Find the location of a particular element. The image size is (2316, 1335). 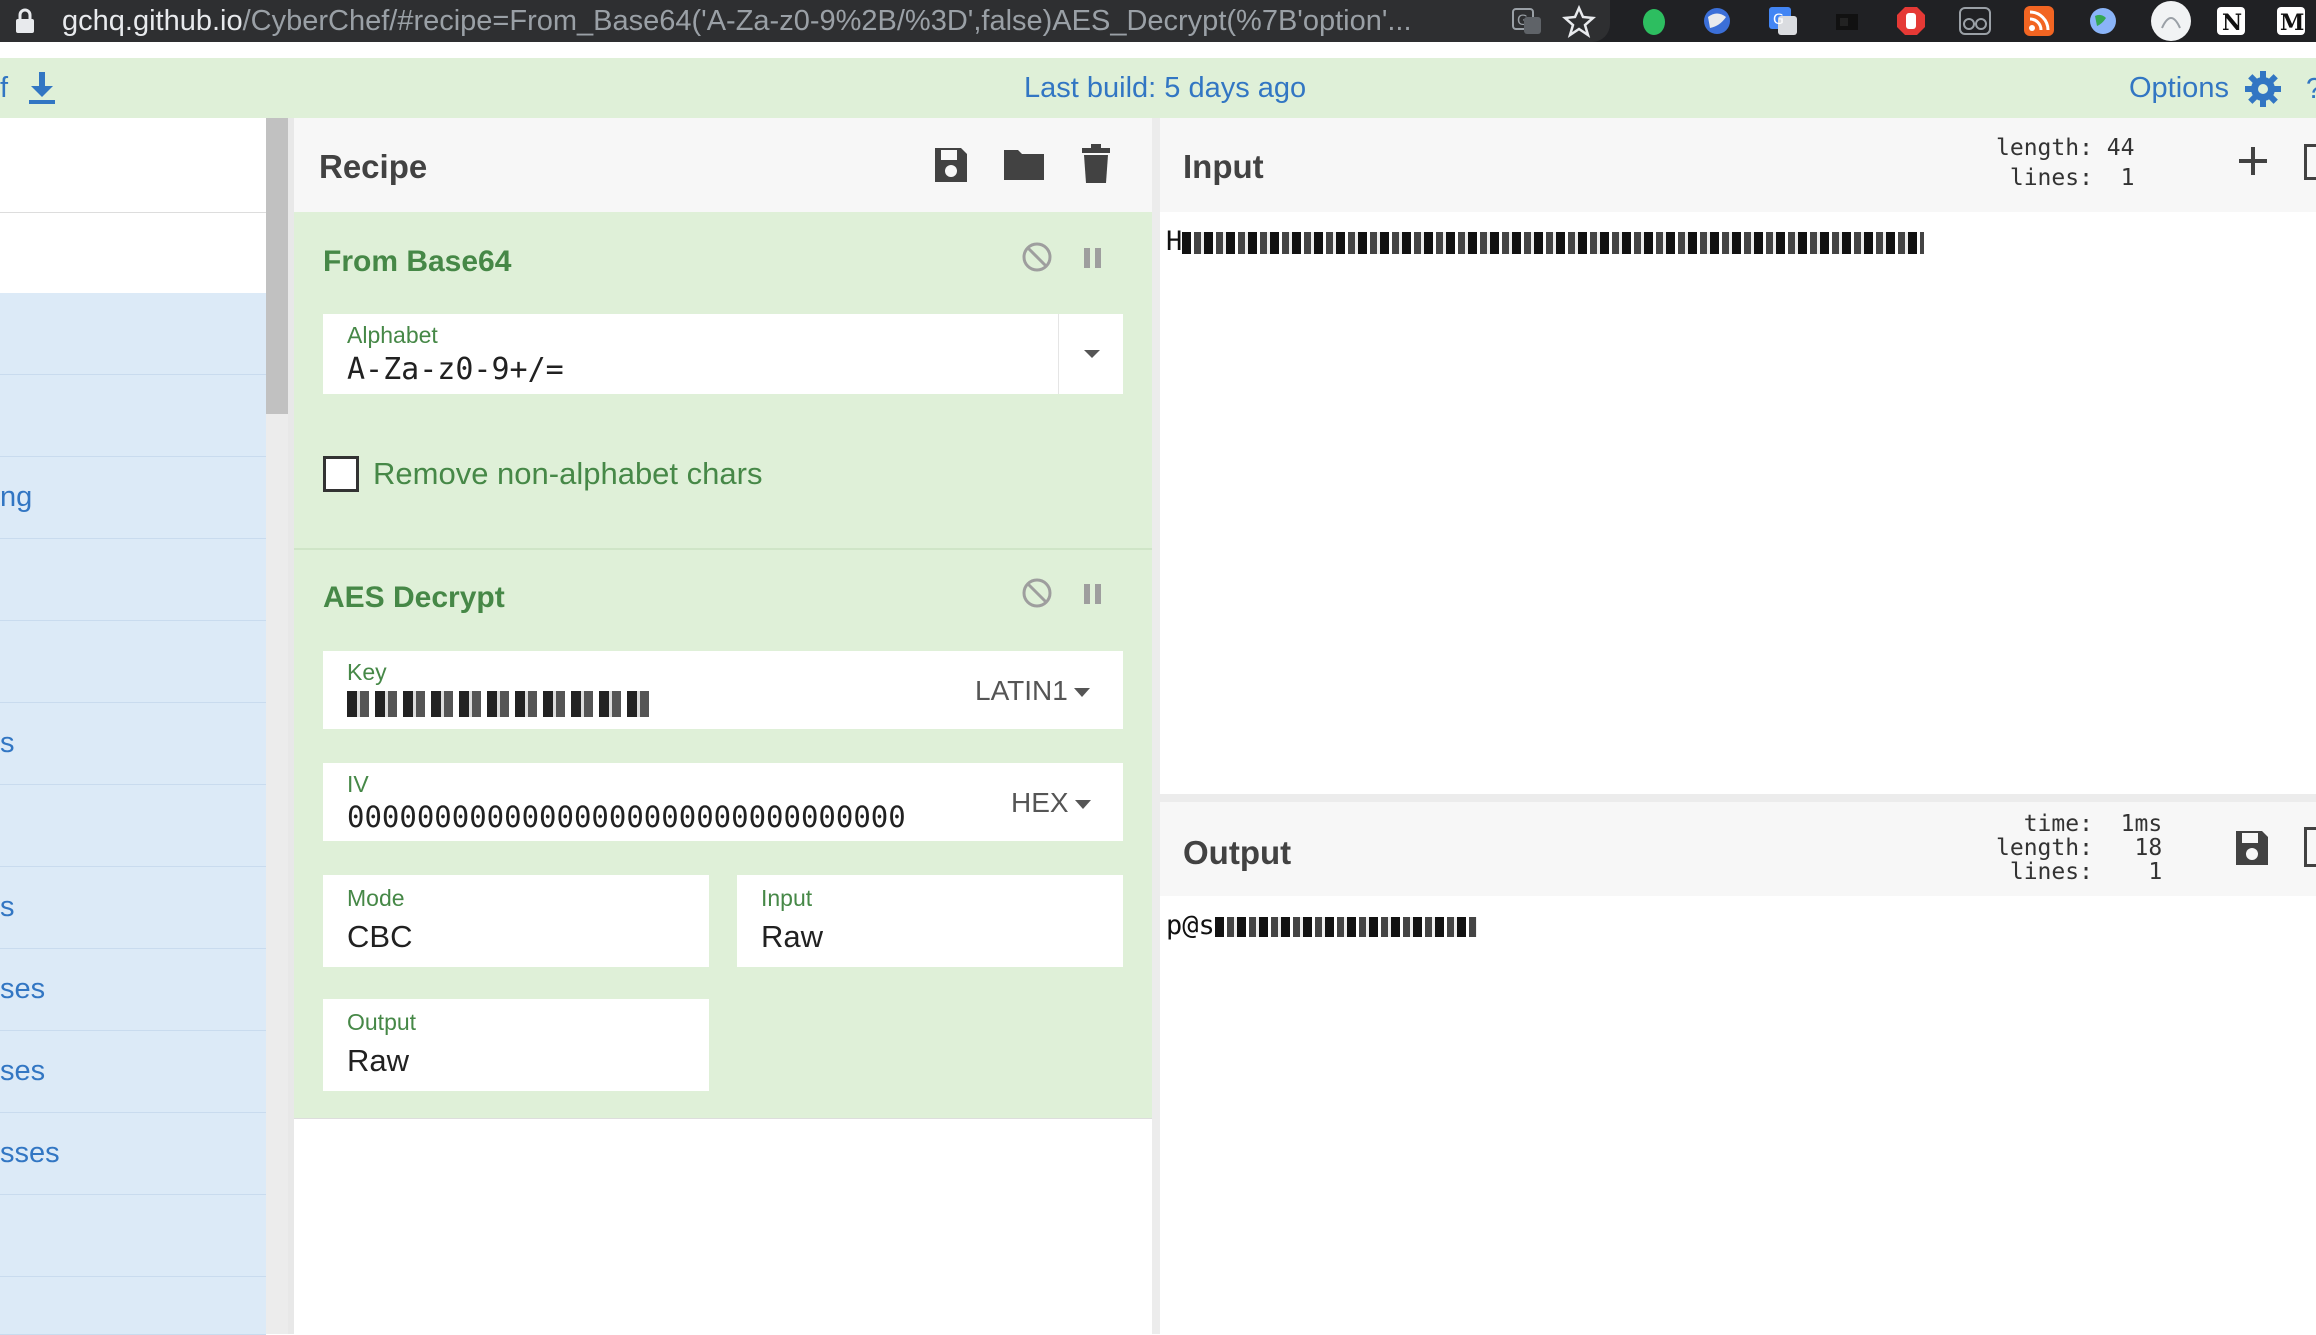

recipe-title: Recipe is located at coordinates (373, 166).